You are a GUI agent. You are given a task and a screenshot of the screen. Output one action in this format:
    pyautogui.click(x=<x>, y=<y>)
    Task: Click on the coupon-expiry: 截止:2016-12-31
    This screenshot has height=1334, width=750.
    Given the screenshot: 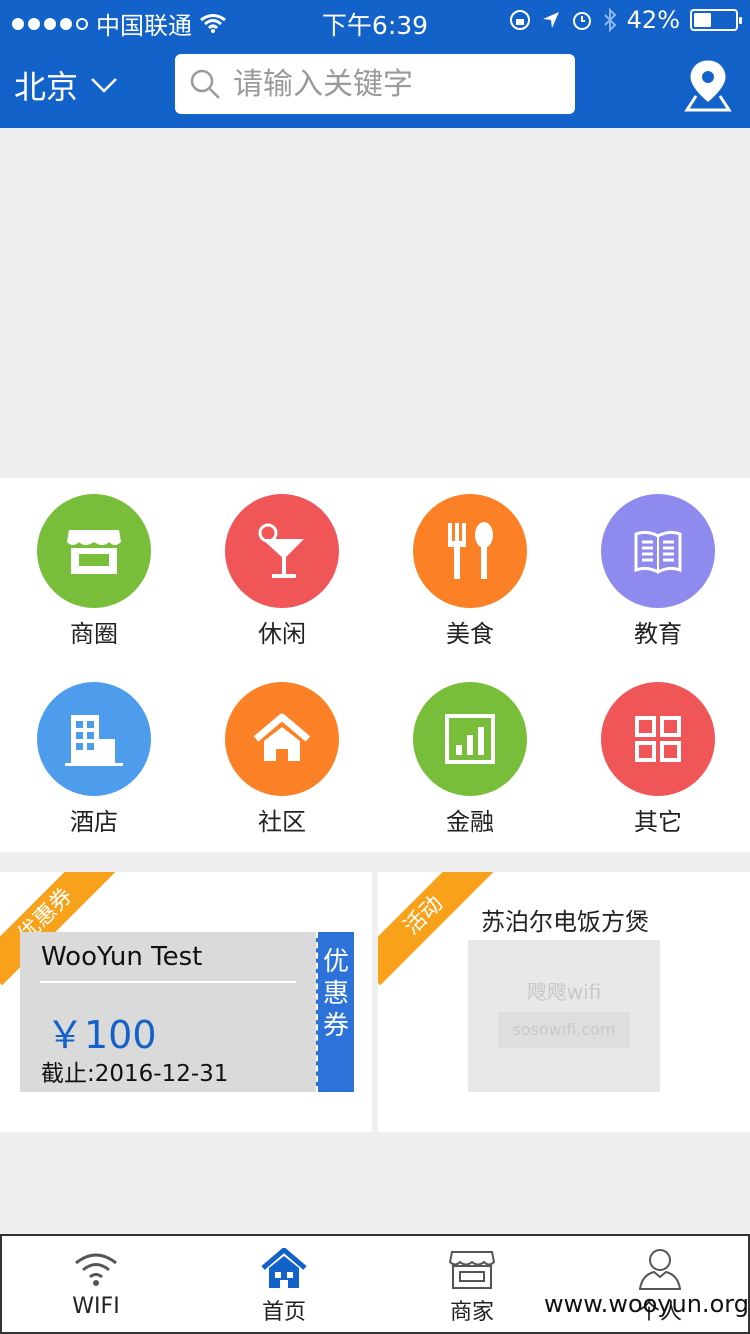 What is the action you would take?
    pyautogui.click(x=135, y=1074)
    